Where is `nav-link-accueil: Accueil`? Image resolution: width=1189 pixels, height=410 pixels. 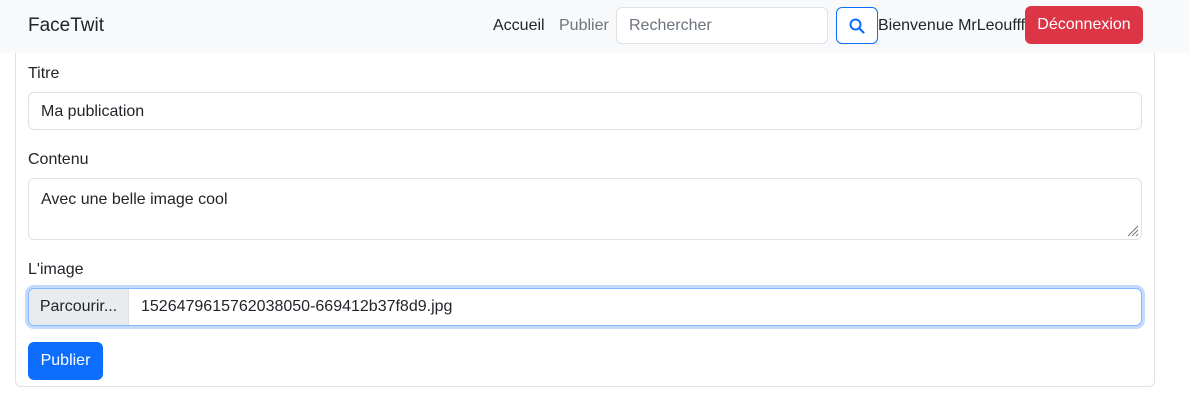
nav-link-accueil: Accueil is located at coordinates (519, 26).